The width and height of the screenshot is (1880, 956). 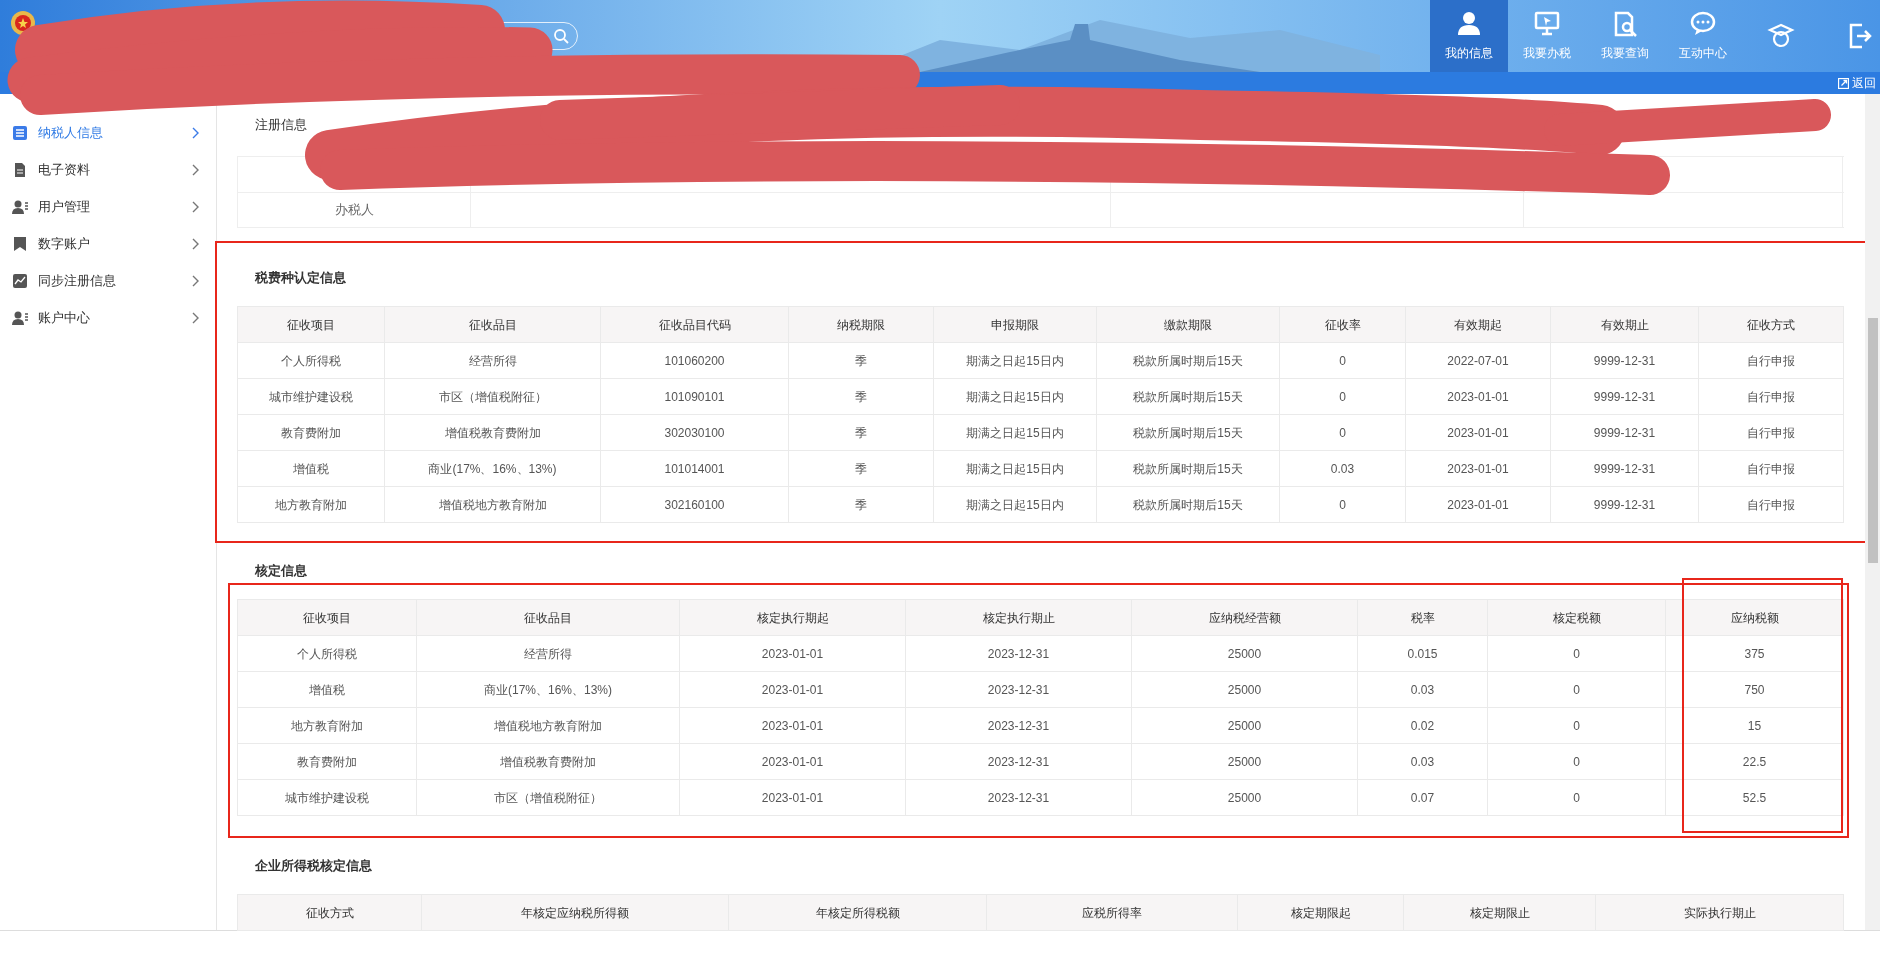 I want to click on person-icon, so click(x=1469, y=24).